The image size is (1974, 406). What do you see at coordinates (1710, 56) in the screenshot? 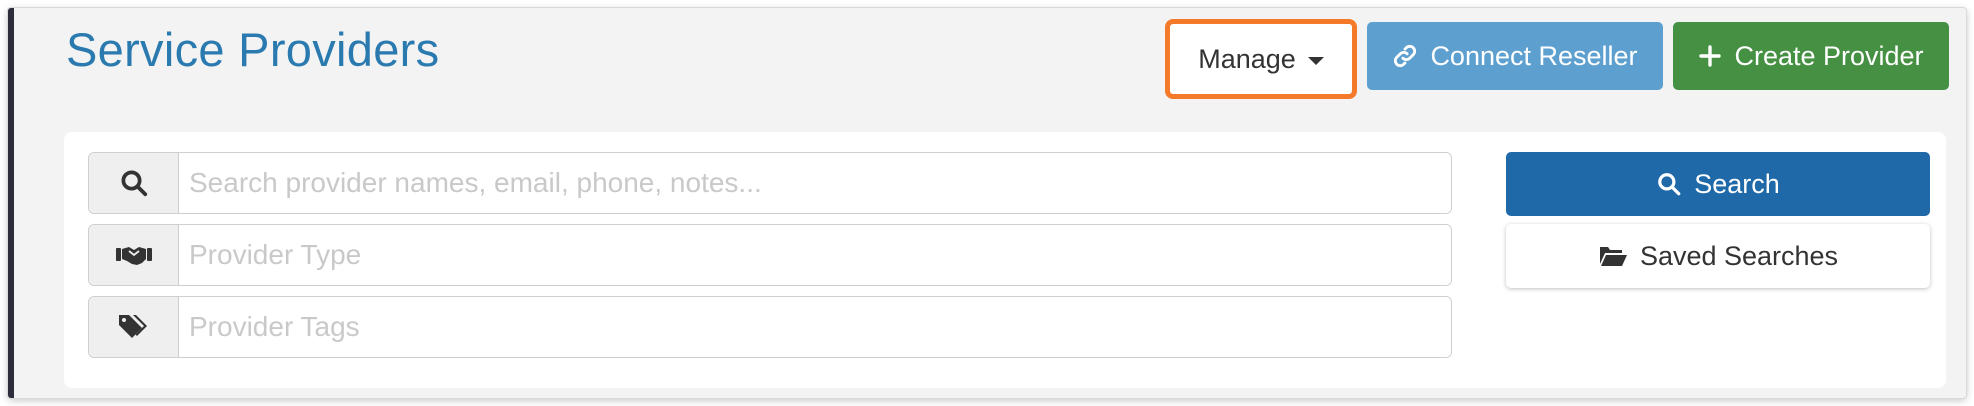
I see `plus-icon` at bounding box center [1710, 56].